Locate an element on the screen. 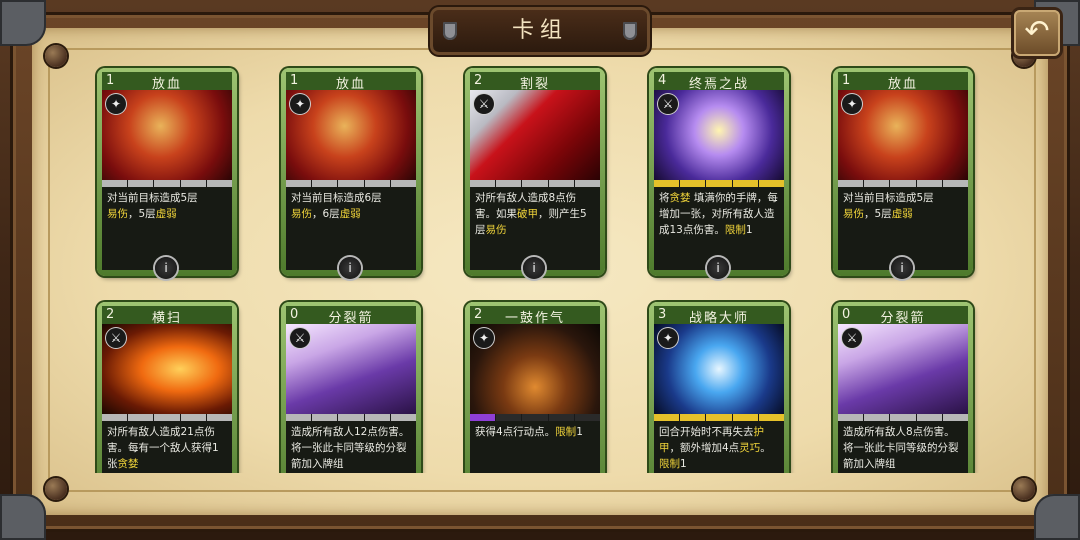 This screenshot has width=1080, height=540. card: 2一鼓作气✦获得4点行动点。限制1i is located at coordinates (535, 387).